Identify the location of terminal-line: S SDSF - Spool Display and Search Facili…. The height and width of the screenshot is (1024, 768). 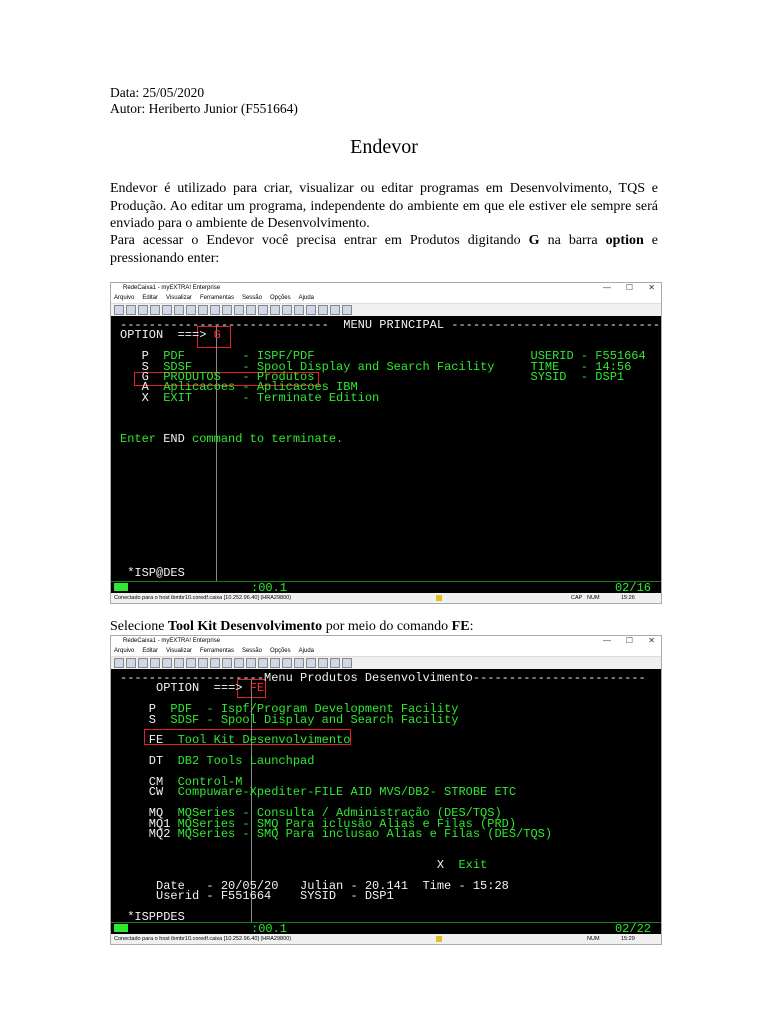
(289, 719).